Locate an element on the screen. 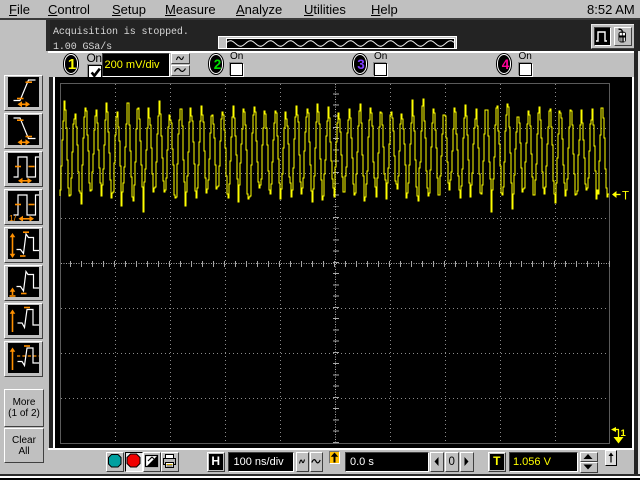 The height and width of the screenshot is (480, 640). svg-text: 1/ is located at coordinates (13, 217).